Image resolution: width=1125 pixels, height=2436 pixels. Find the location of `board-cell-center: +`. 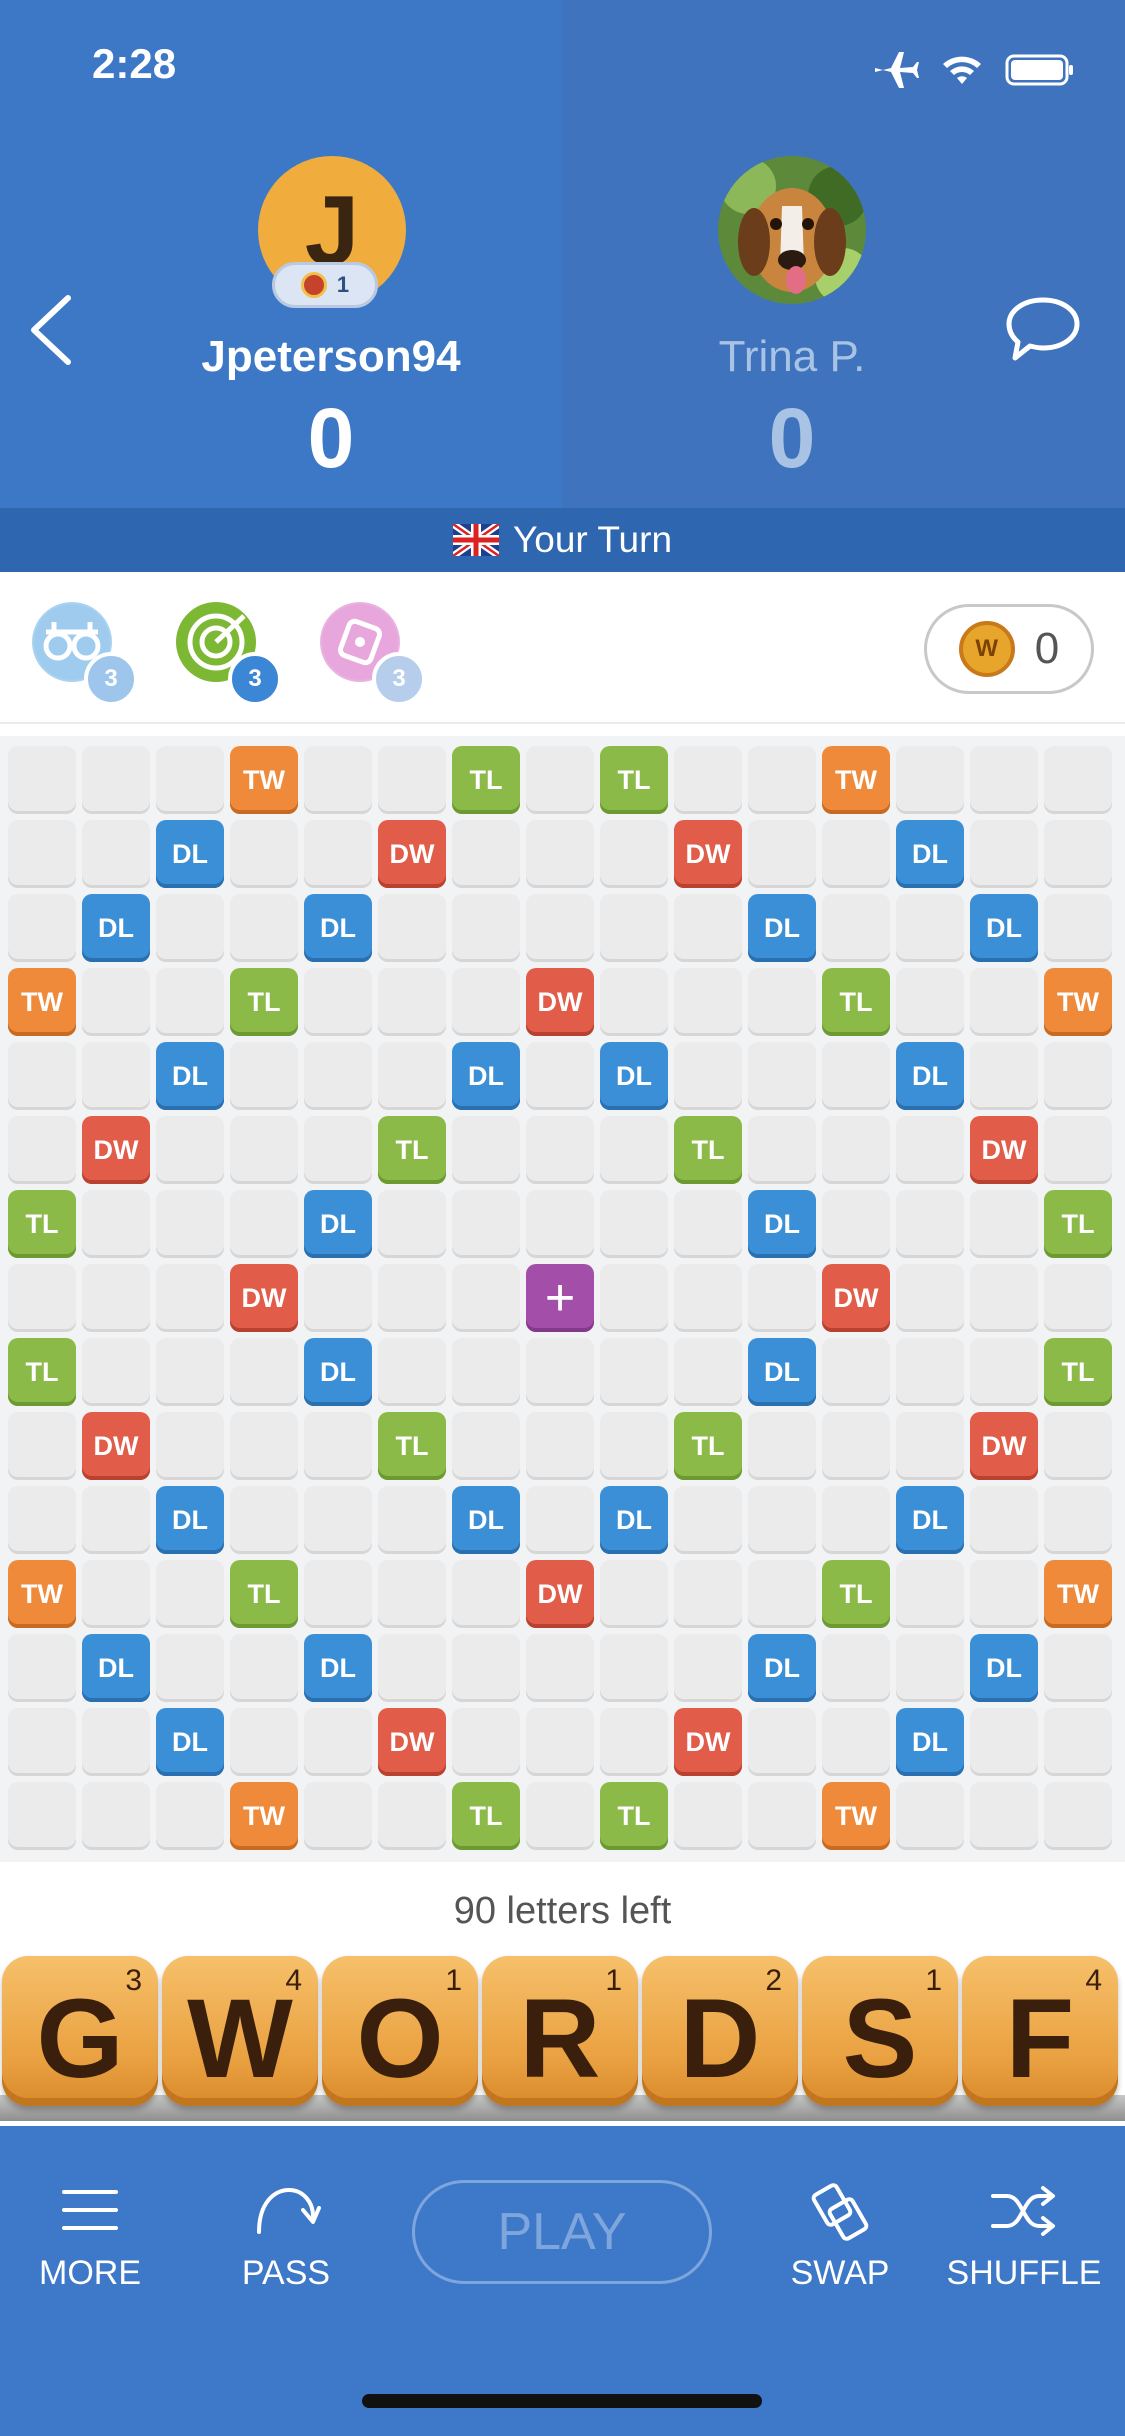

board-cell-center: + is located at coordinates (560, 1298).